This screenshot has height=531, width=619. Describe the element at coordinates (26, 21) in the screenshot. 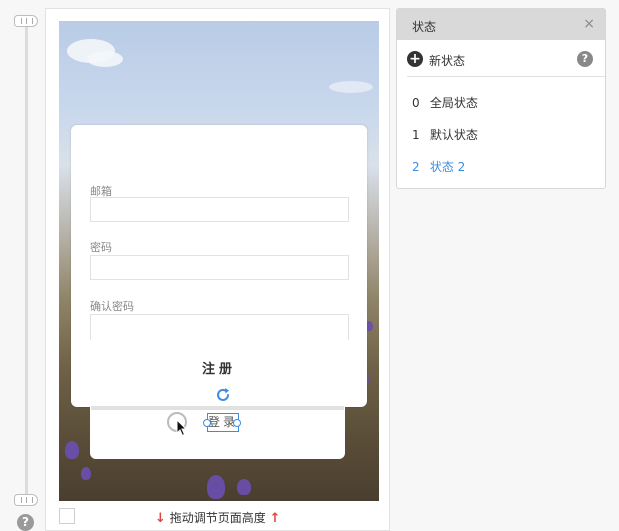

I see `top-slider-handle` at that location.